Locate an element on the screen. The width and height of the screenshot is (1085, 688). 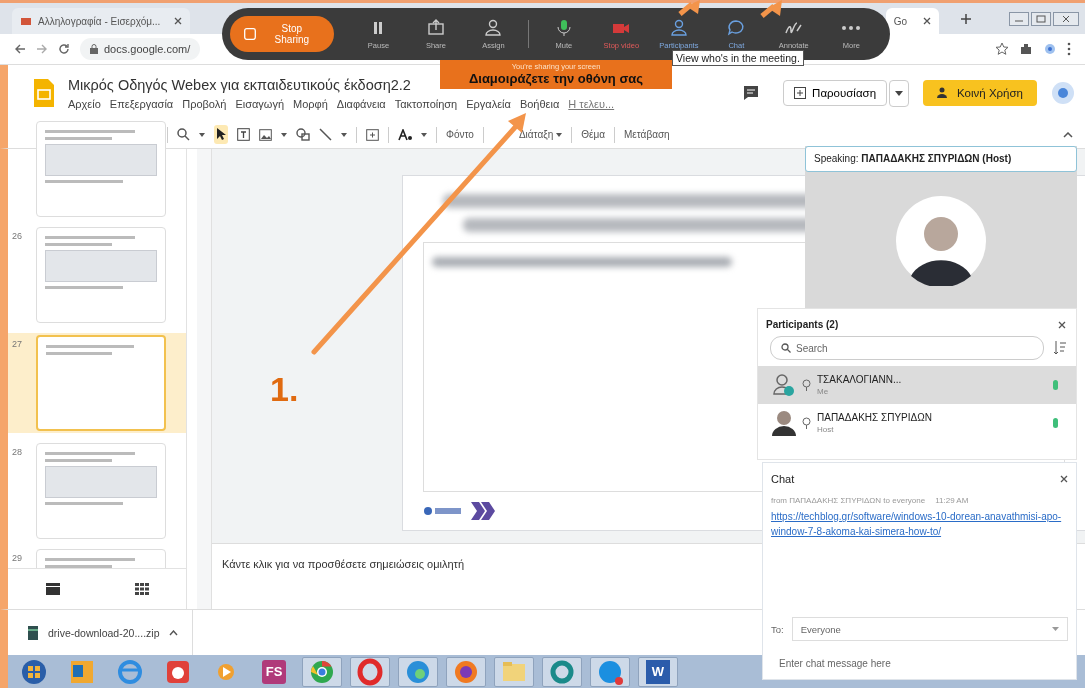
present-dropdown is located at coordinates (899, 93).